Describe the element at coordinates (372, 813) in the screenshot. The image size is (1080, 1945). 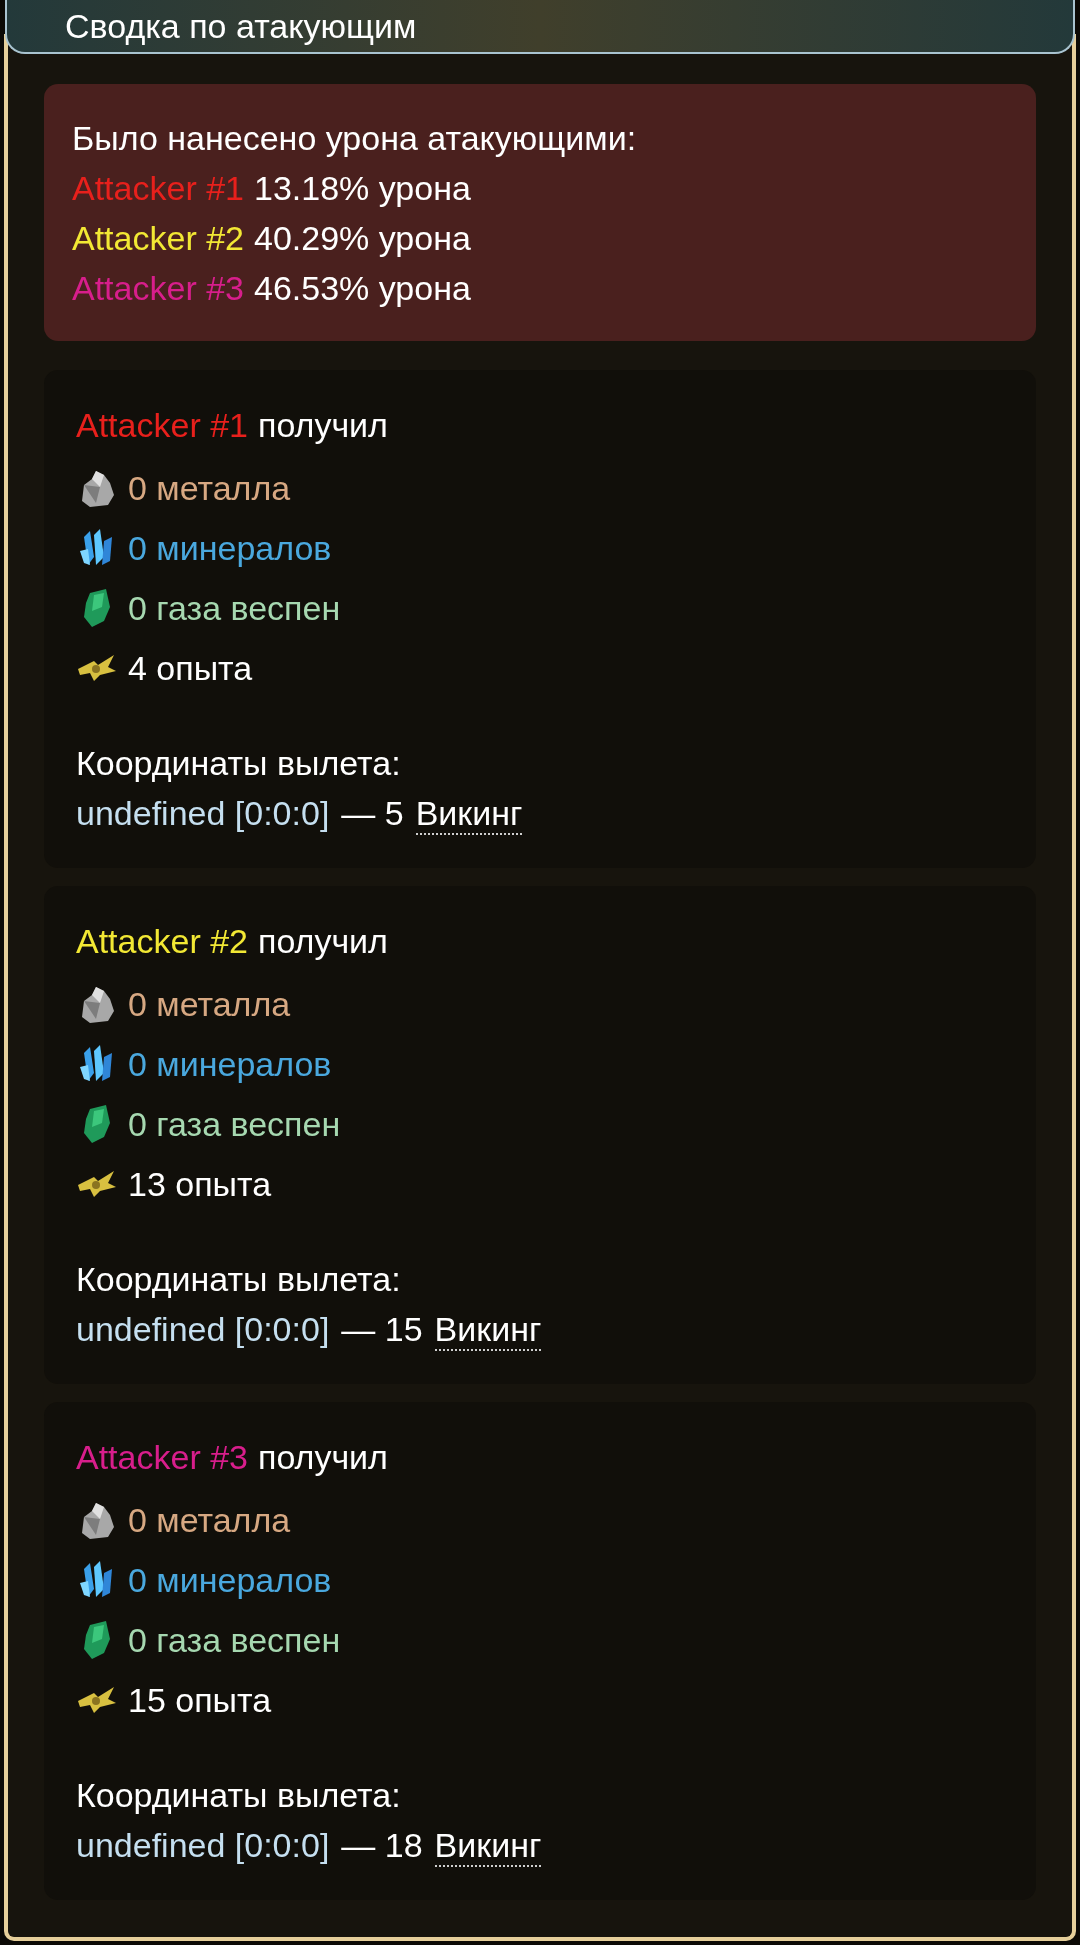
I see `ship-count: — 5` at that location.